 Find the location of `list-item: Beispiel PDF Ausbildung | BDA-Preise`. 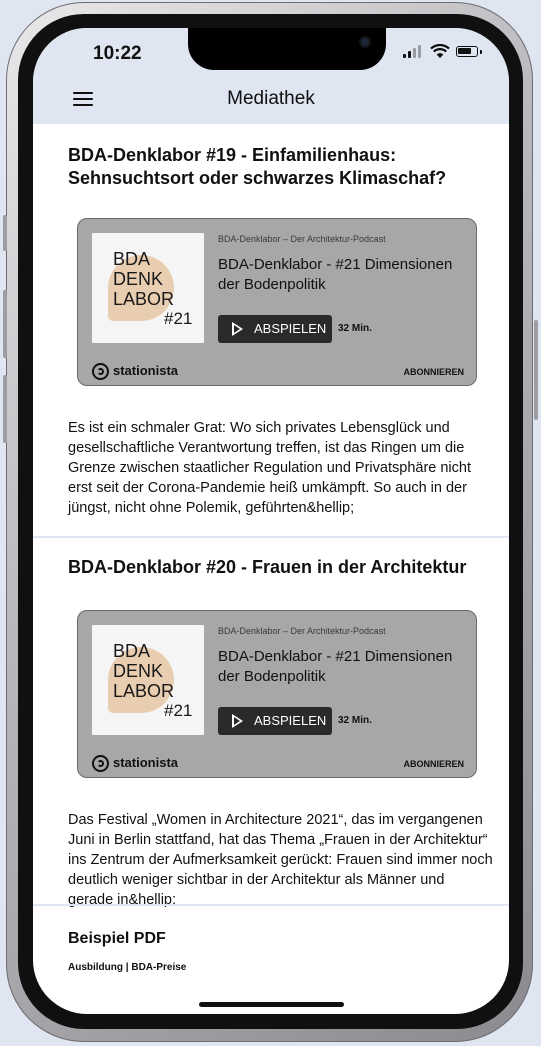

list-item: Beispiel PDF Ausbildung | BDA-Preise is located at coordinates (271, 951).